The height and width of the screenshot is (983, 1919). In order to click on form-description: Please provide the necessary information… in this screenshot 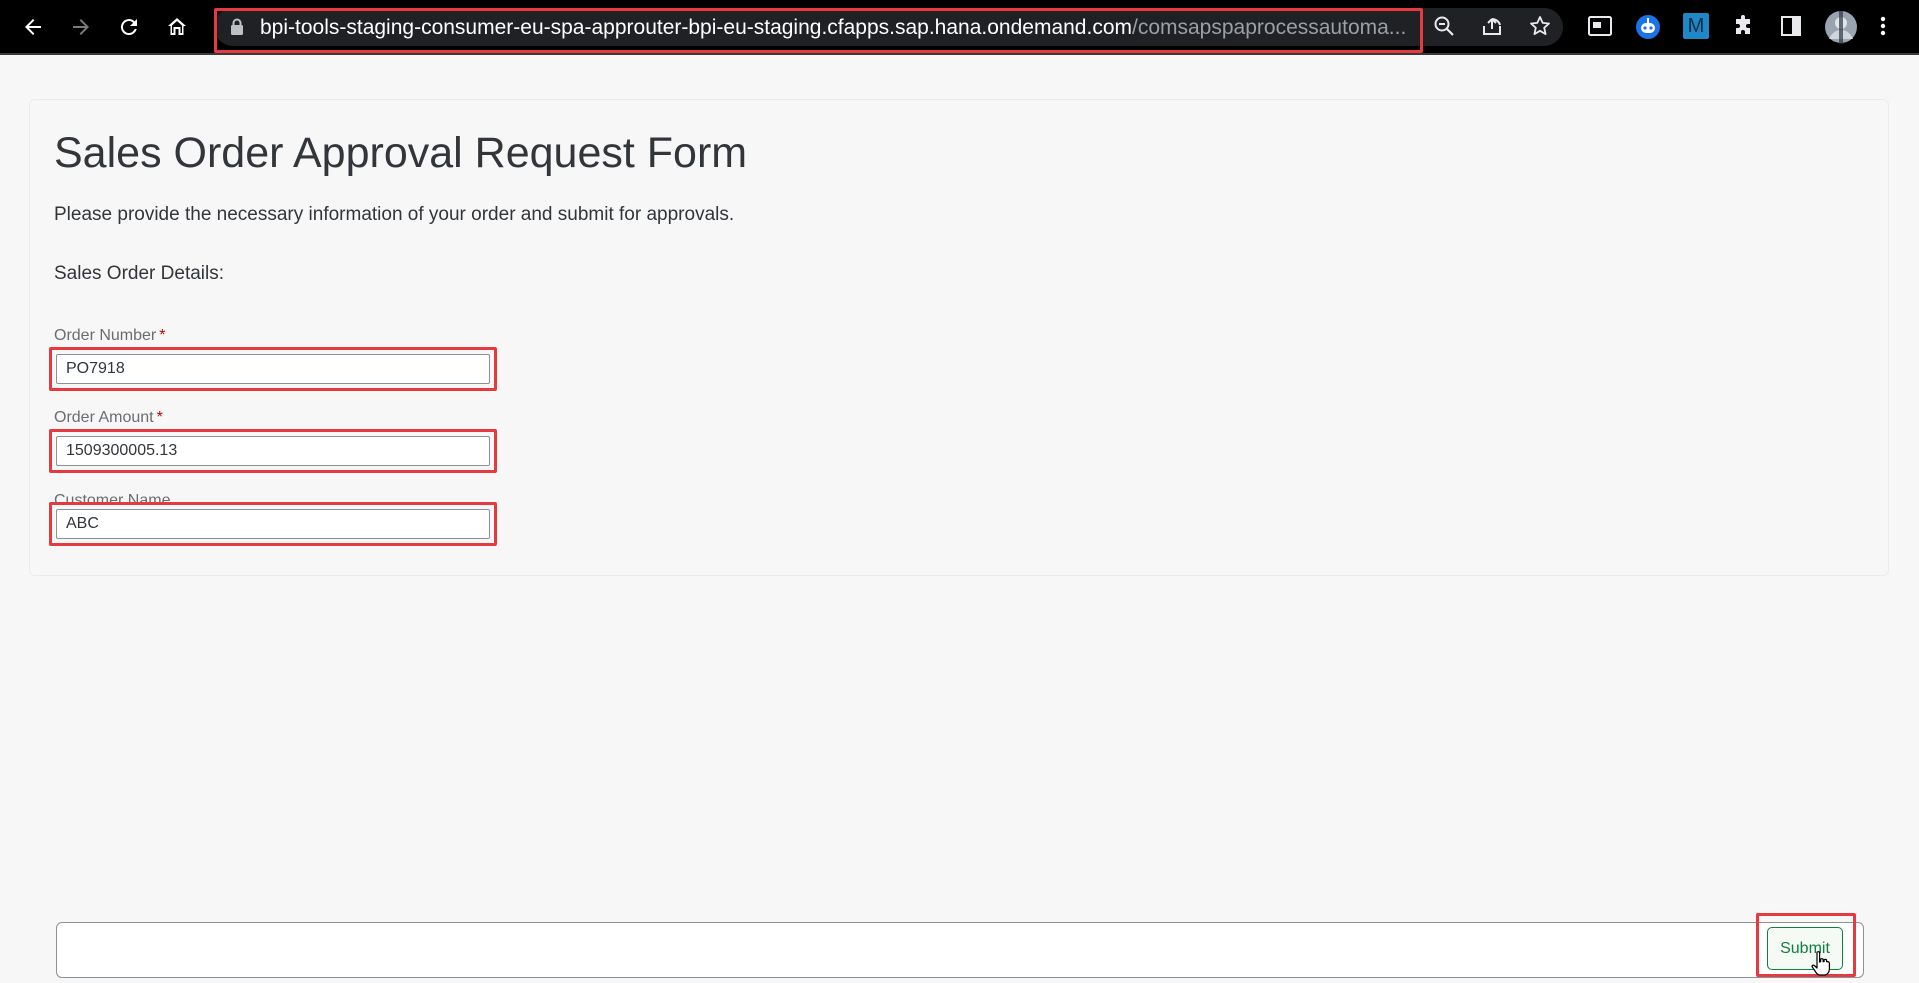, I will do `click(394, 214)`.